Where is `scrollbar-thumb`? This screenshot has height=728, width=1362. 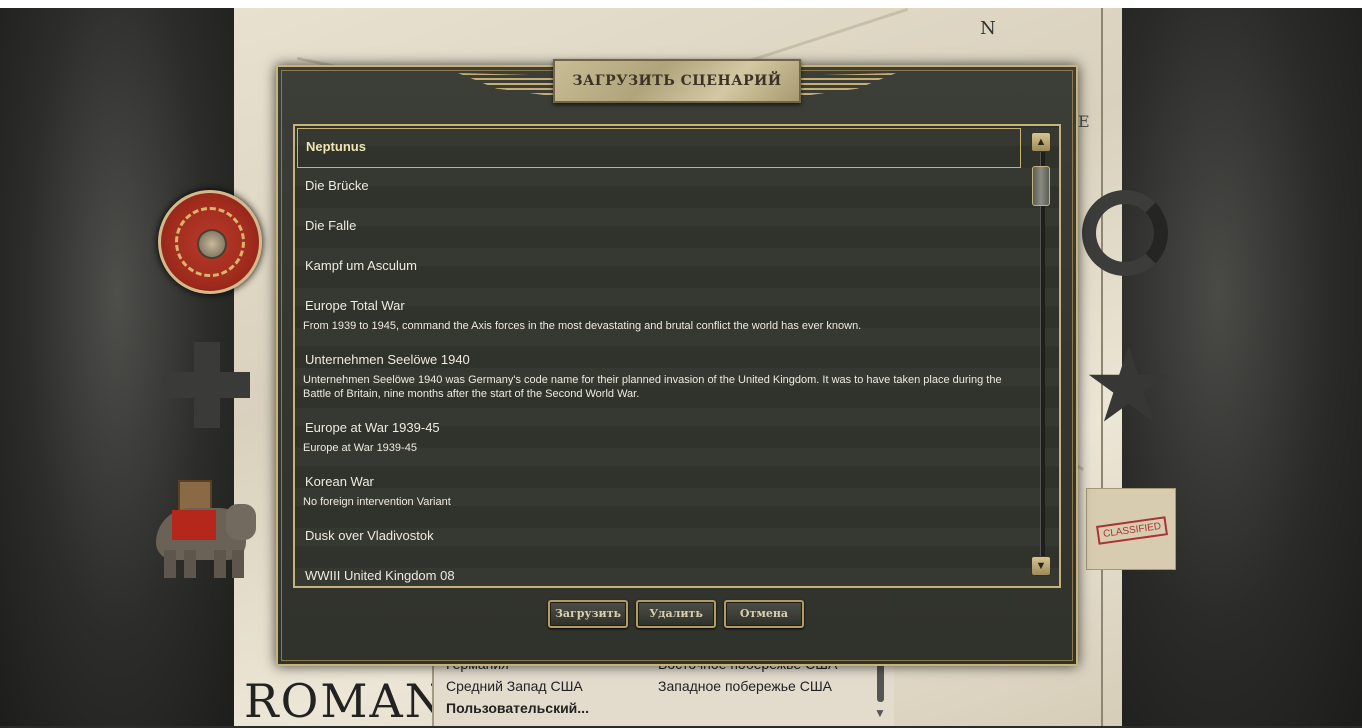
scrollbar-thumb is located at coordinates (1041, 186).